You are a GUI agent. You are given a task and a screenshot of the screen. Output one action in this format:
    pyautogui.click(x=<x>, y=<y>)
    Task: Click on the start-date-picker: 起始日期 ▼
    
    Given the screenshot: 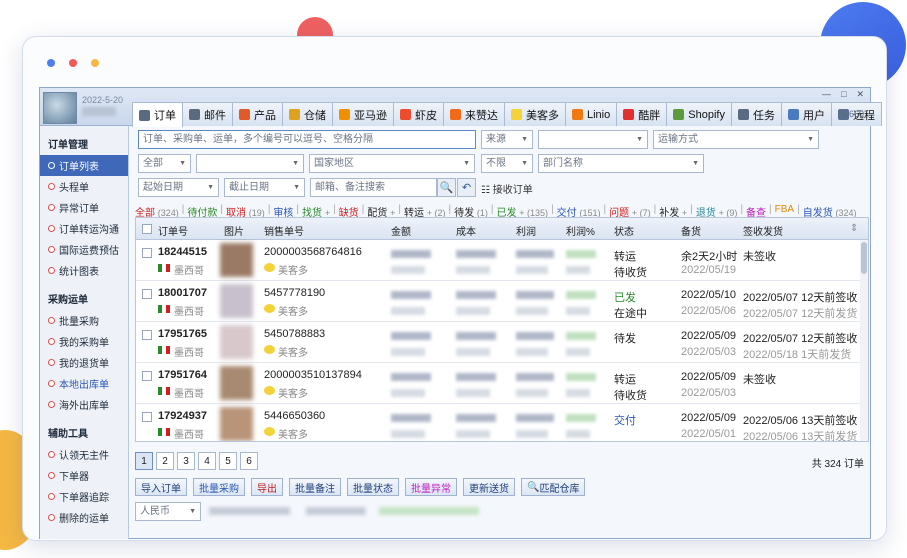 What is the action you would take?
    pyautogui.click(x=178, y=187)
    